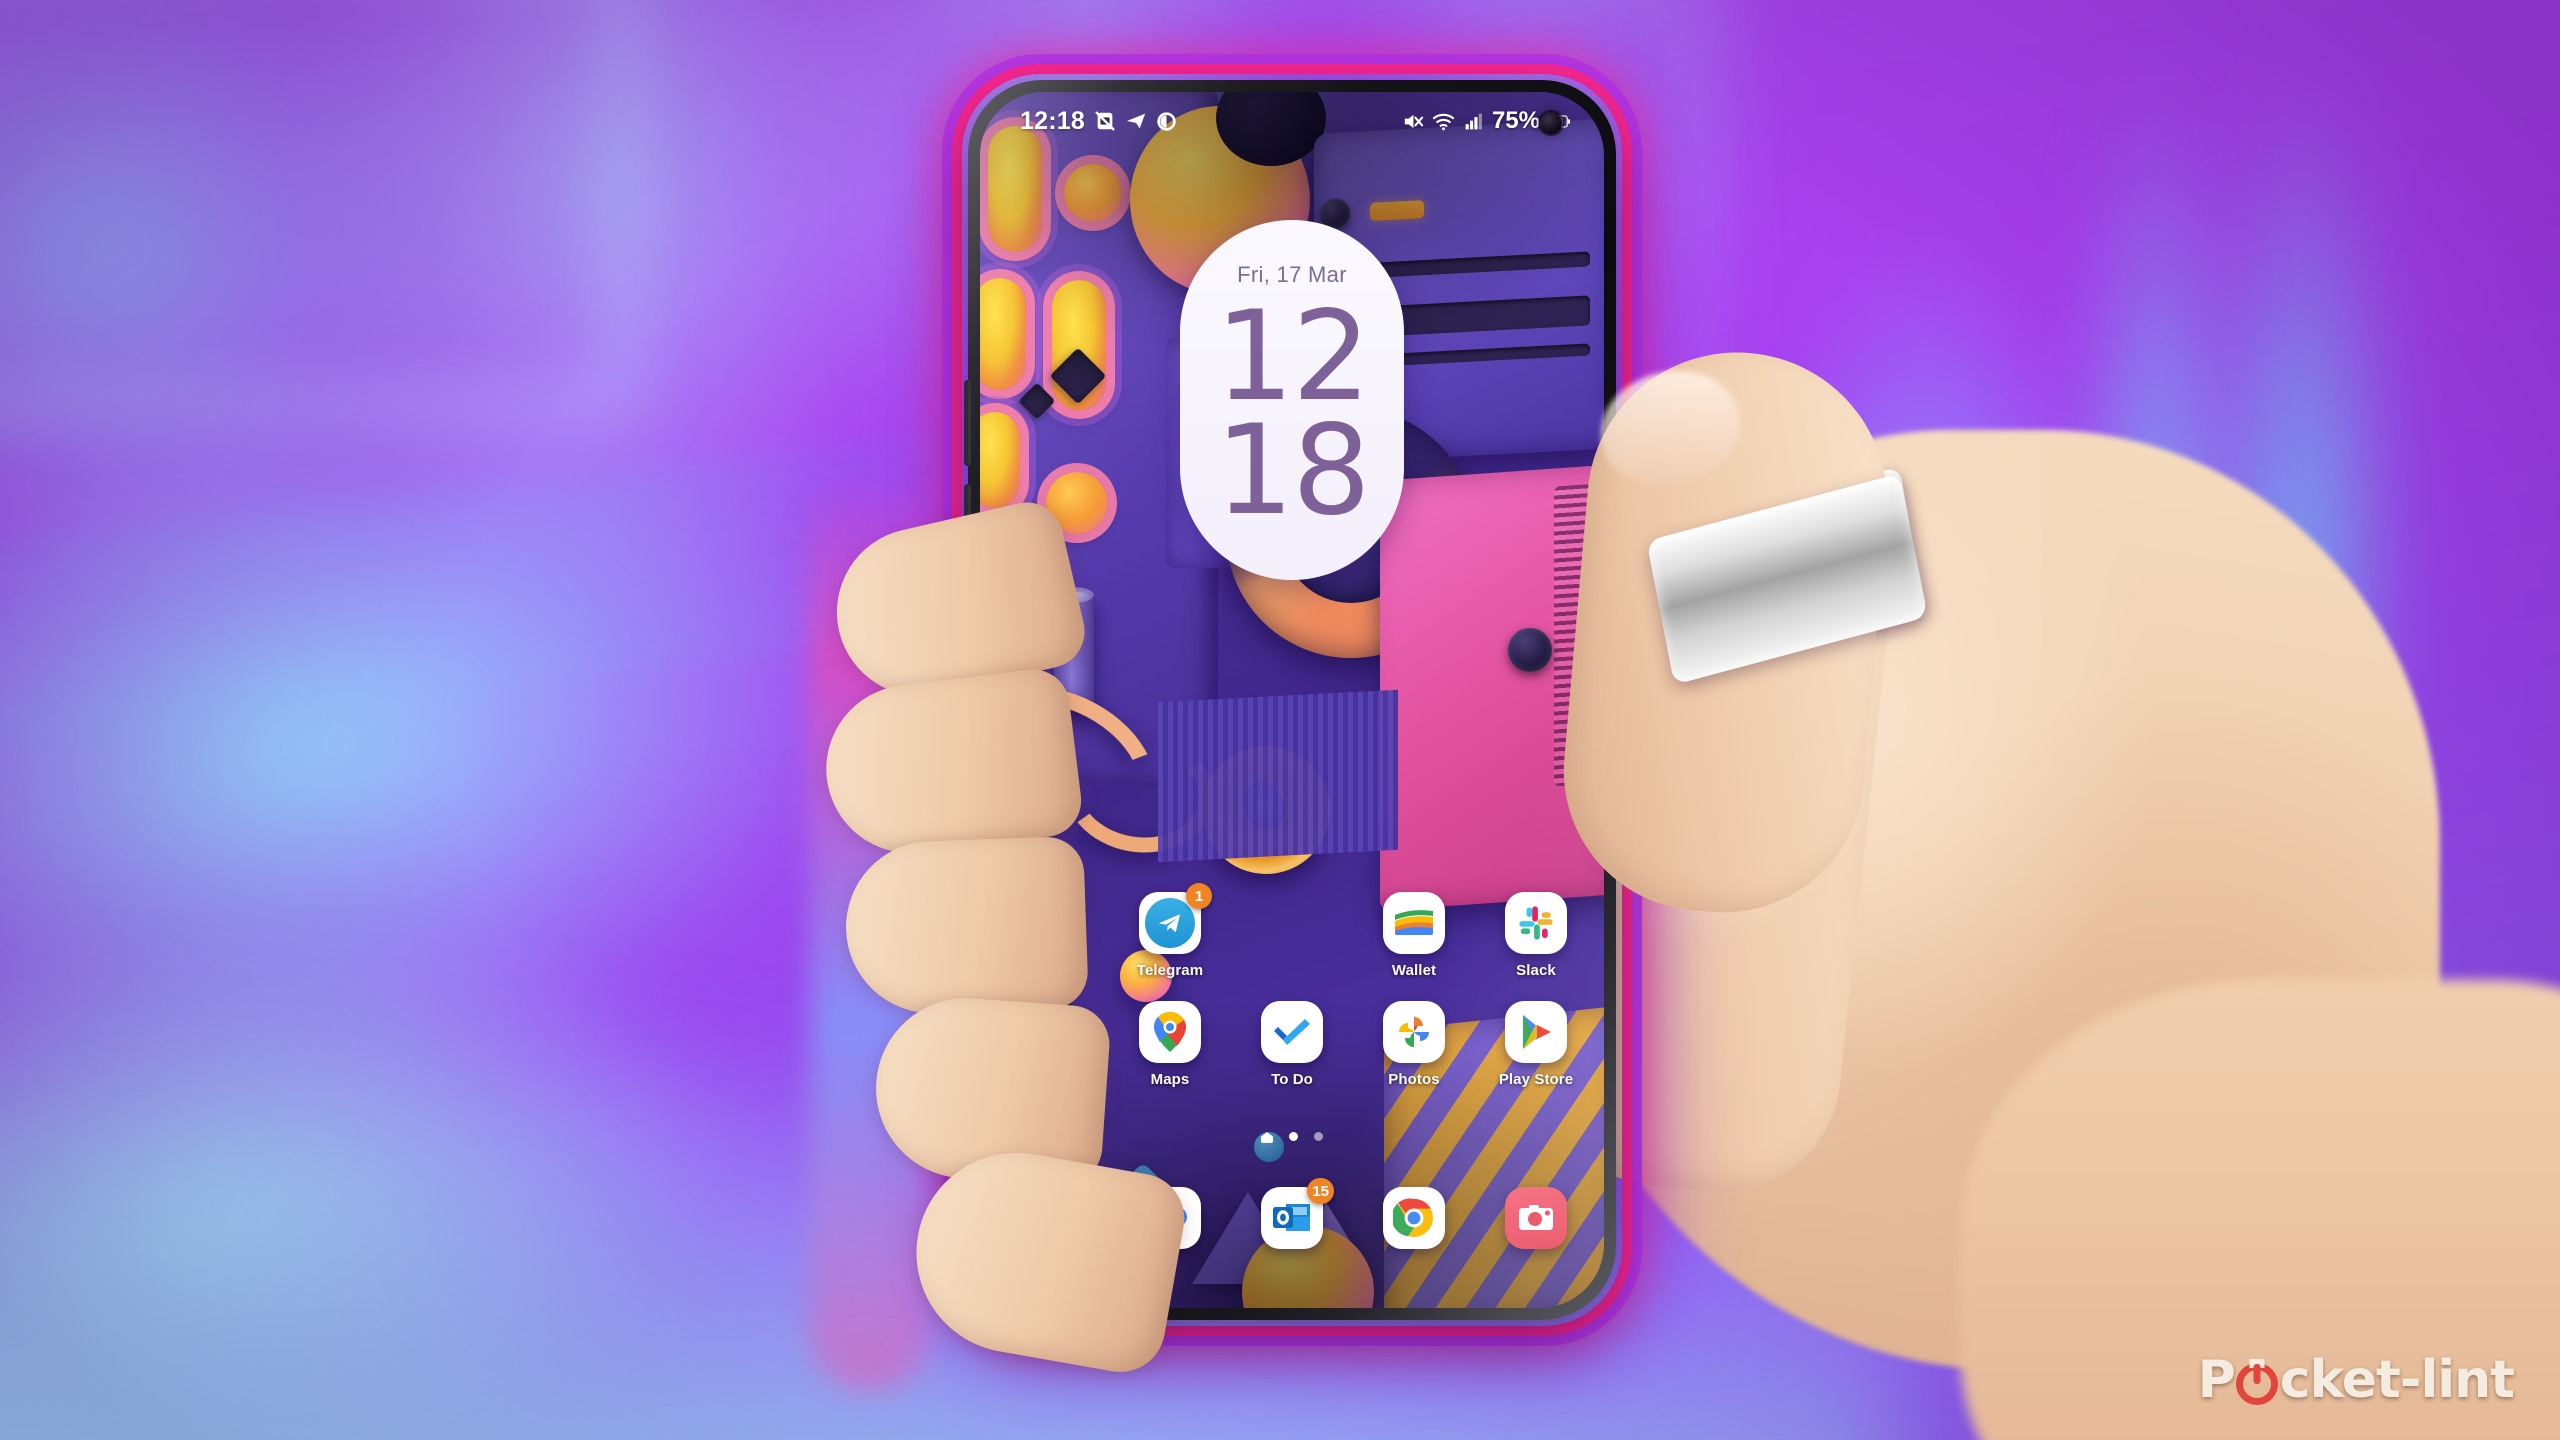 This screenshot has height=1440, width=2560. I want to click on clock-minutes: 18, so click(1293, 471).